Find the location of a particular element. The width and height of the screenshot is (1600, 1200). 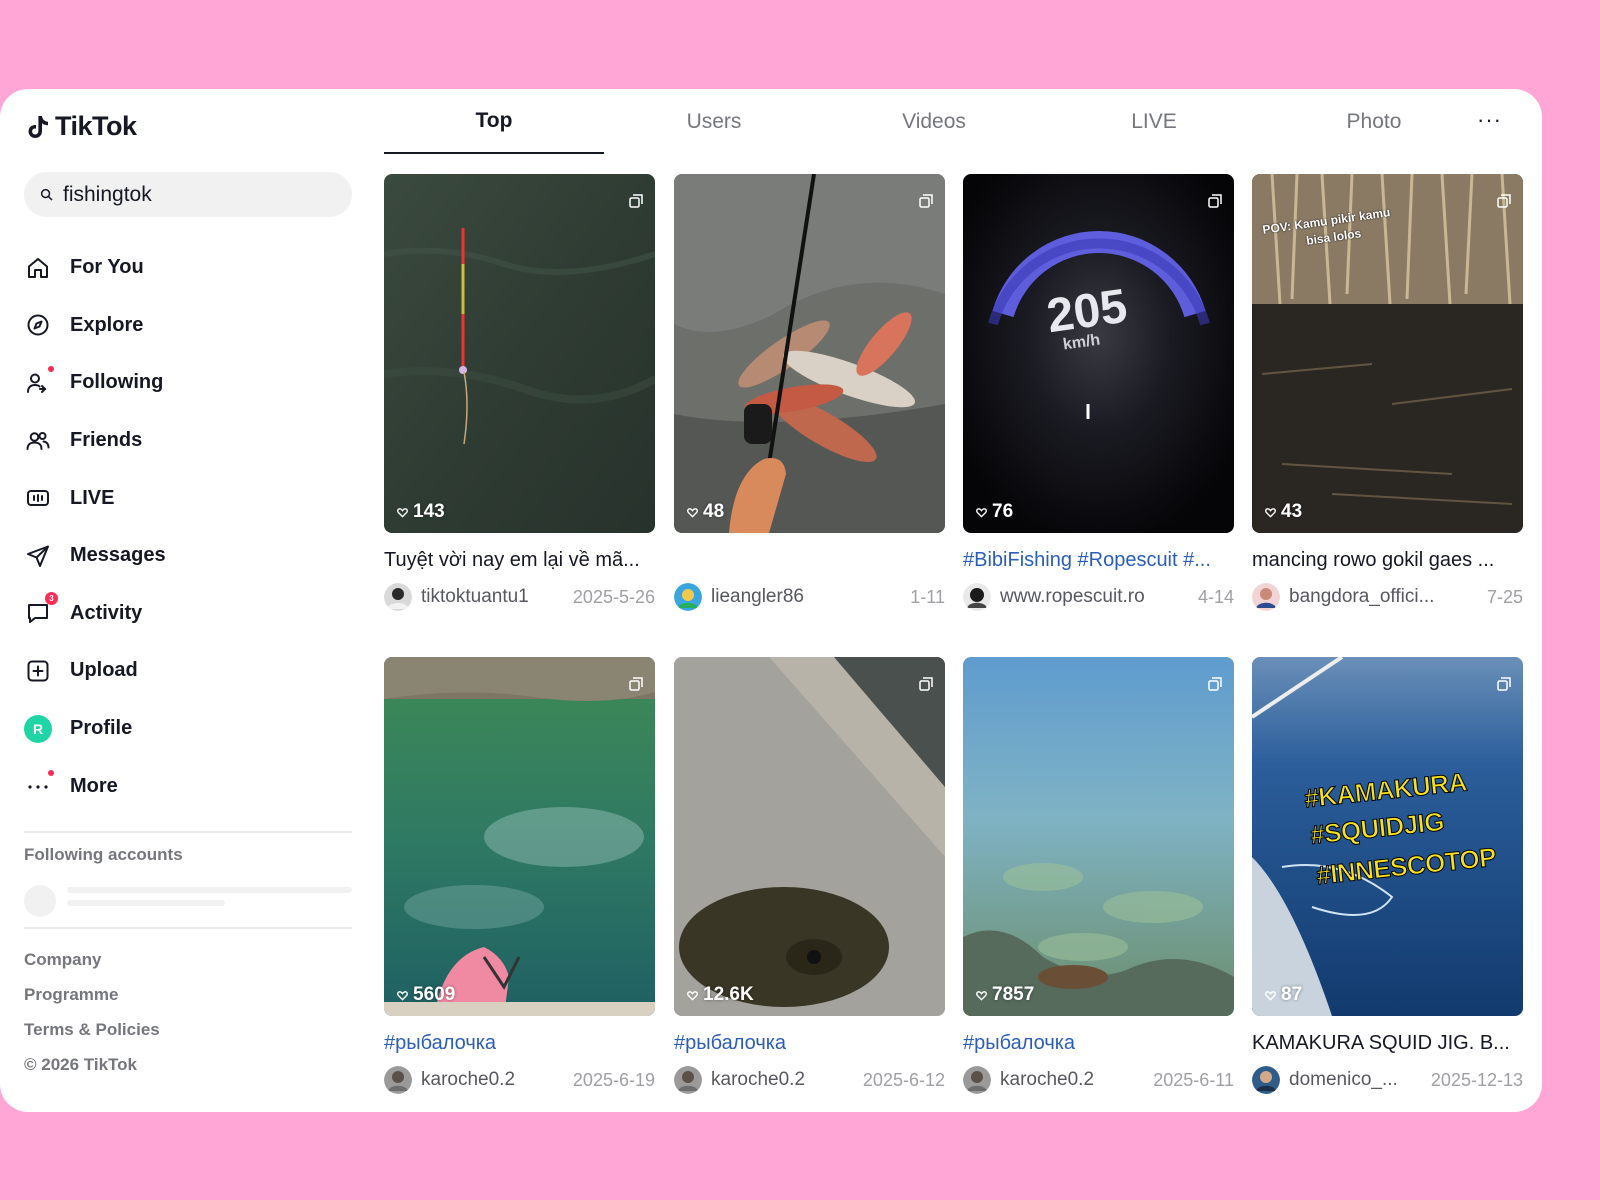

video-card: 5609 #рыбалочка karoche0.2 2025-6-19 is located at coordinates (519, 876).